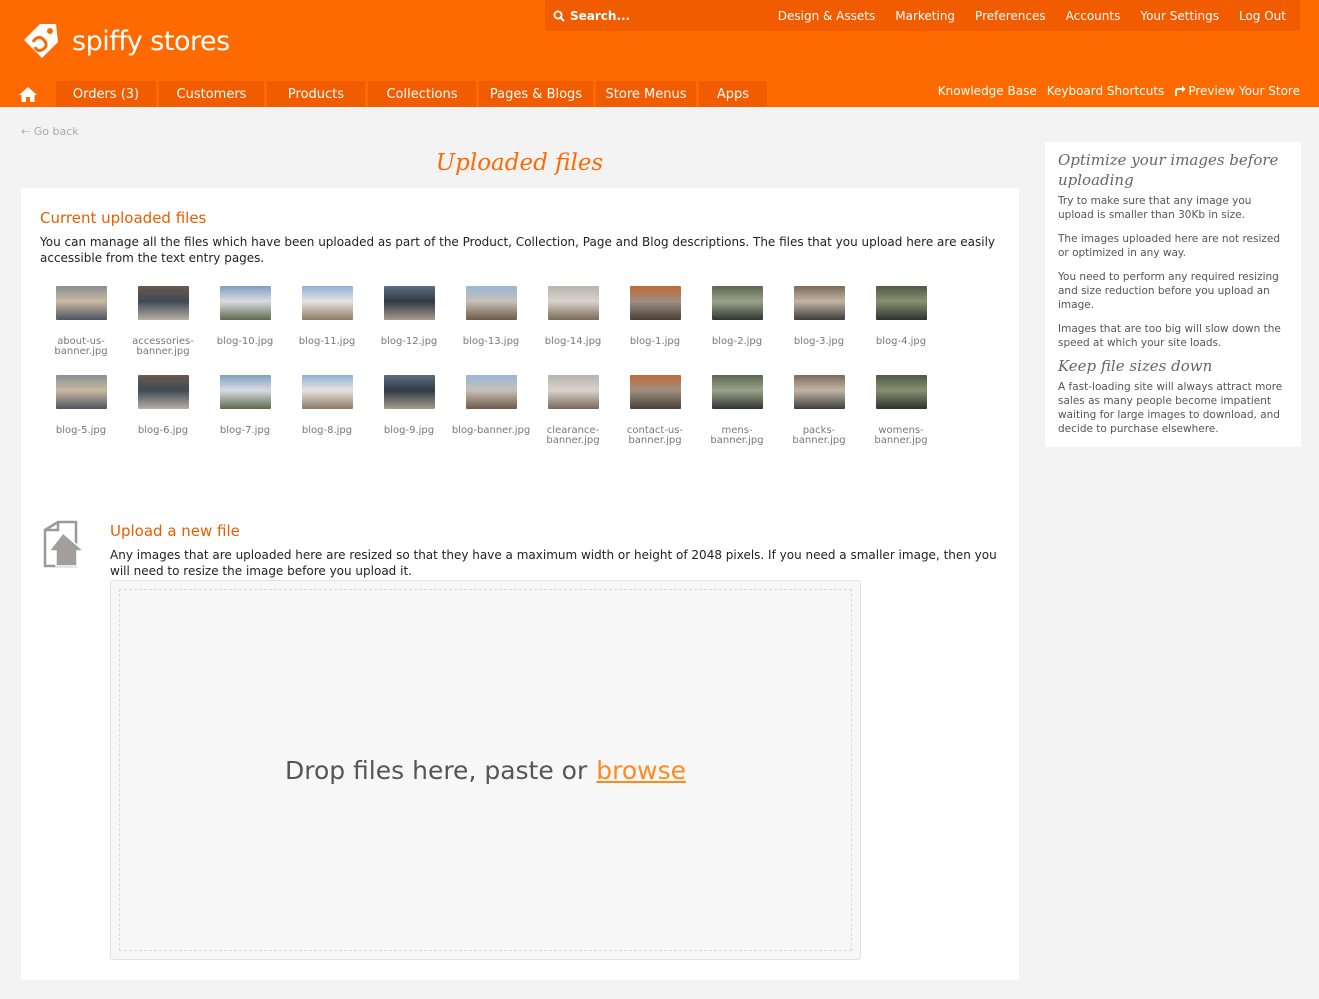 This screenshot has height=999, width=1319. Describe the element at coordinates (422, 94) in the screenshot. I see `tab-collections: Collections` at that location.